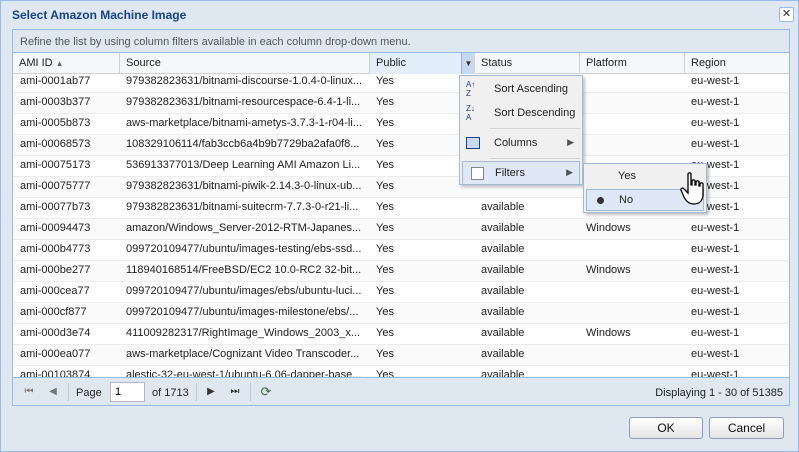  I want to click on menu-item-sort-descending: Z↓ A Sort Descending, so click(521, 114).